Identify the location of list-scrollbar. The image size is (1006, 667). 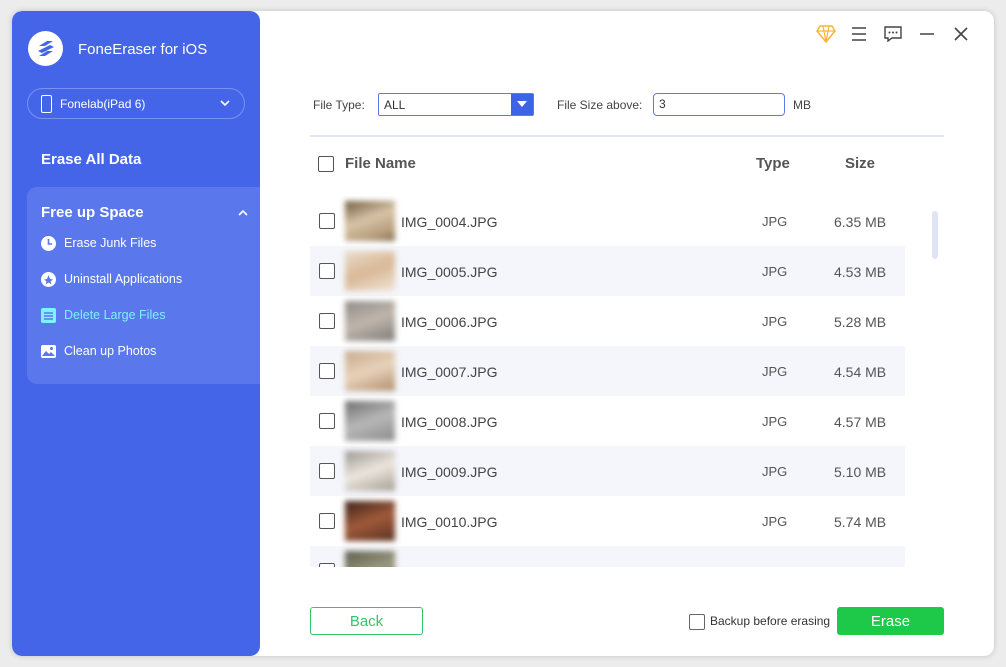
(935, 235).